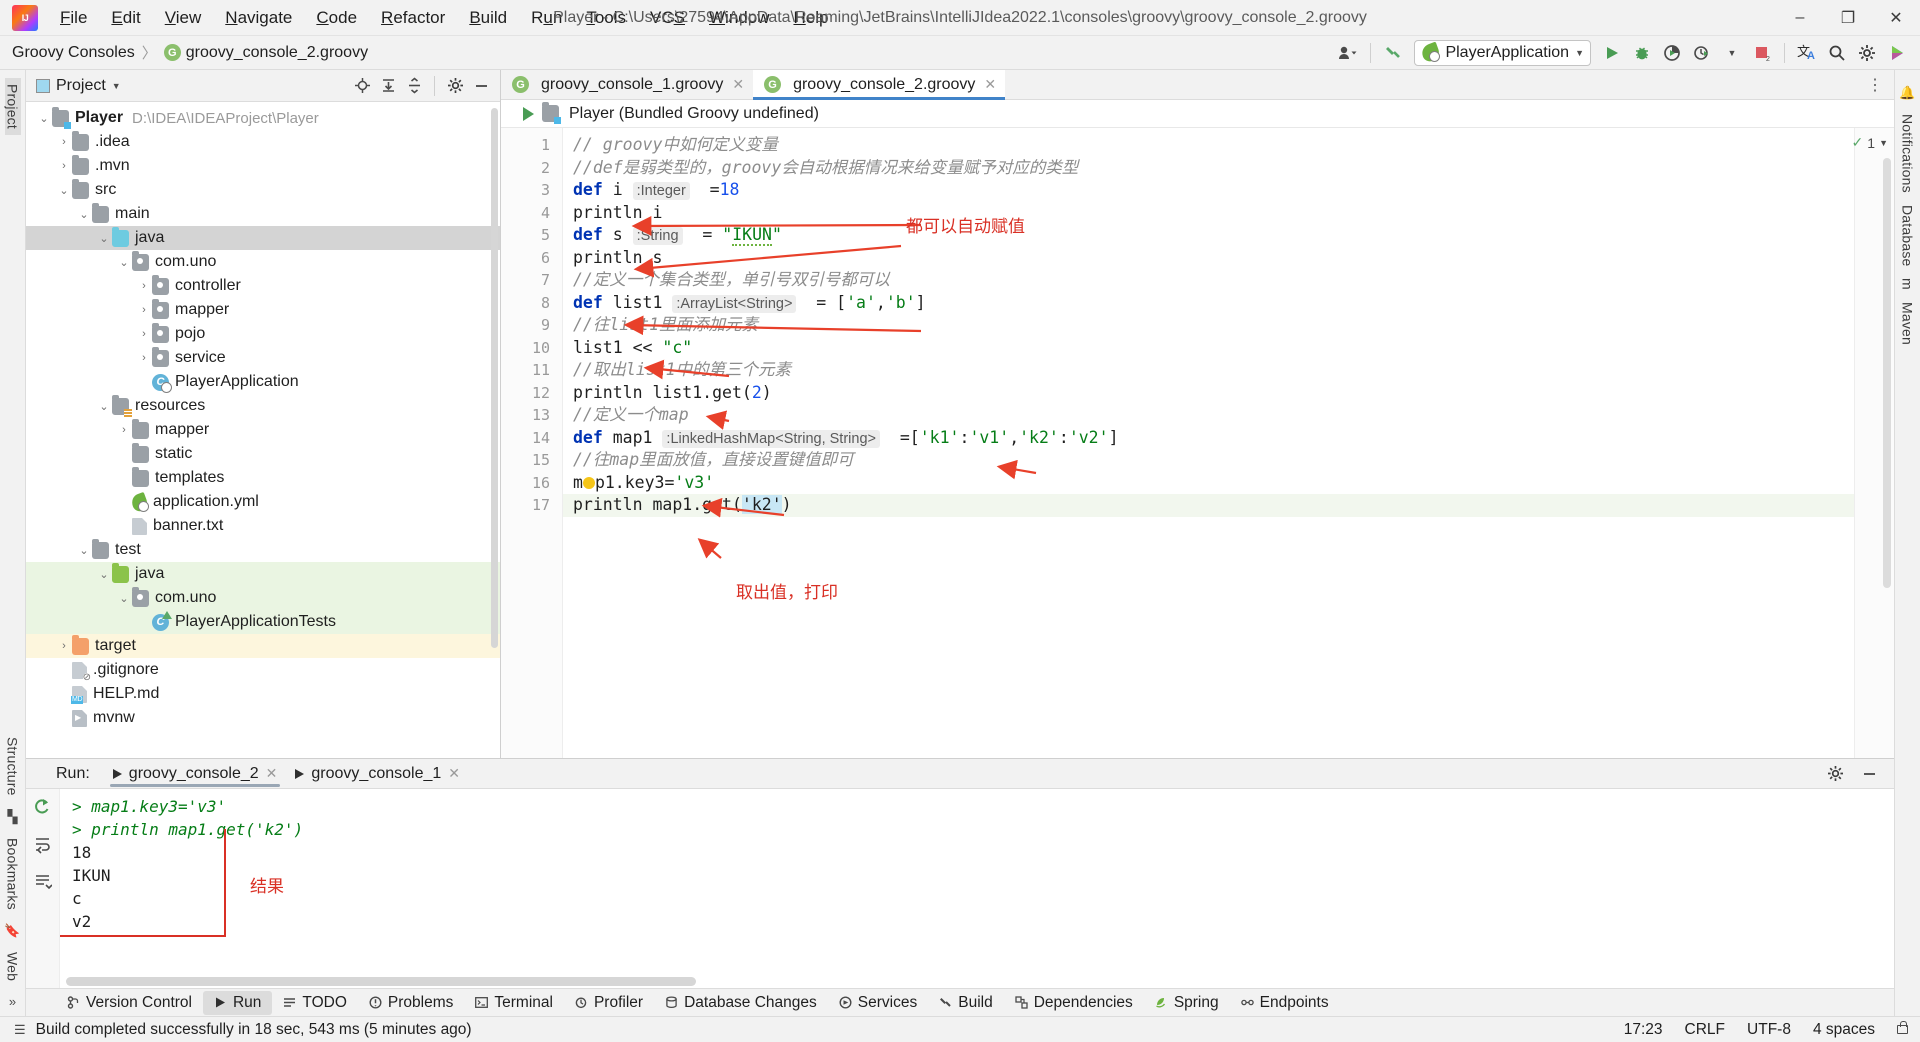 The width and height of the screenshot is (1920, 1042). Describe the element at coordinates (413, 18) in the screenshot. I see `menu-item-refactor: Refactor` at that location.